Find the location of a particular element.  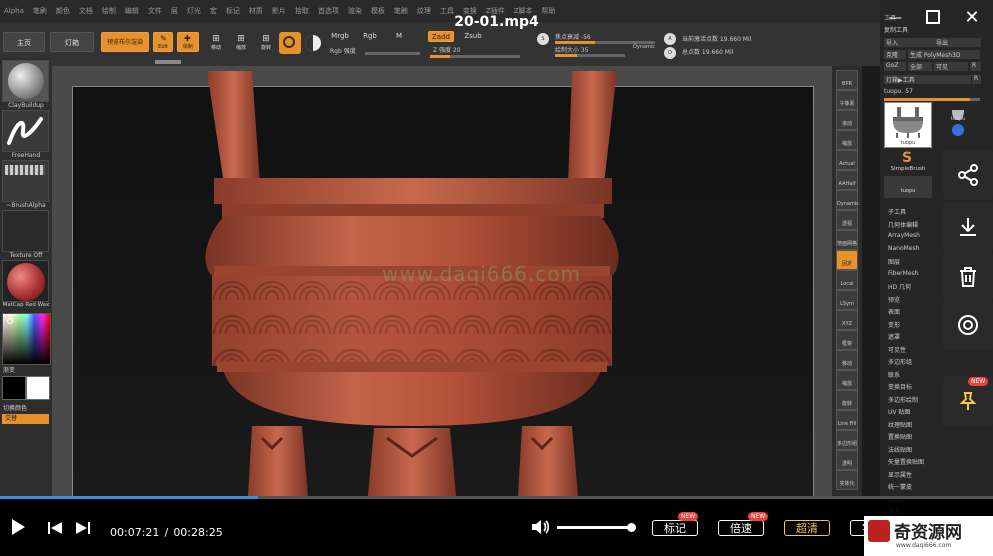

menu-item: 绘制 is located at coordinates (109, 11).